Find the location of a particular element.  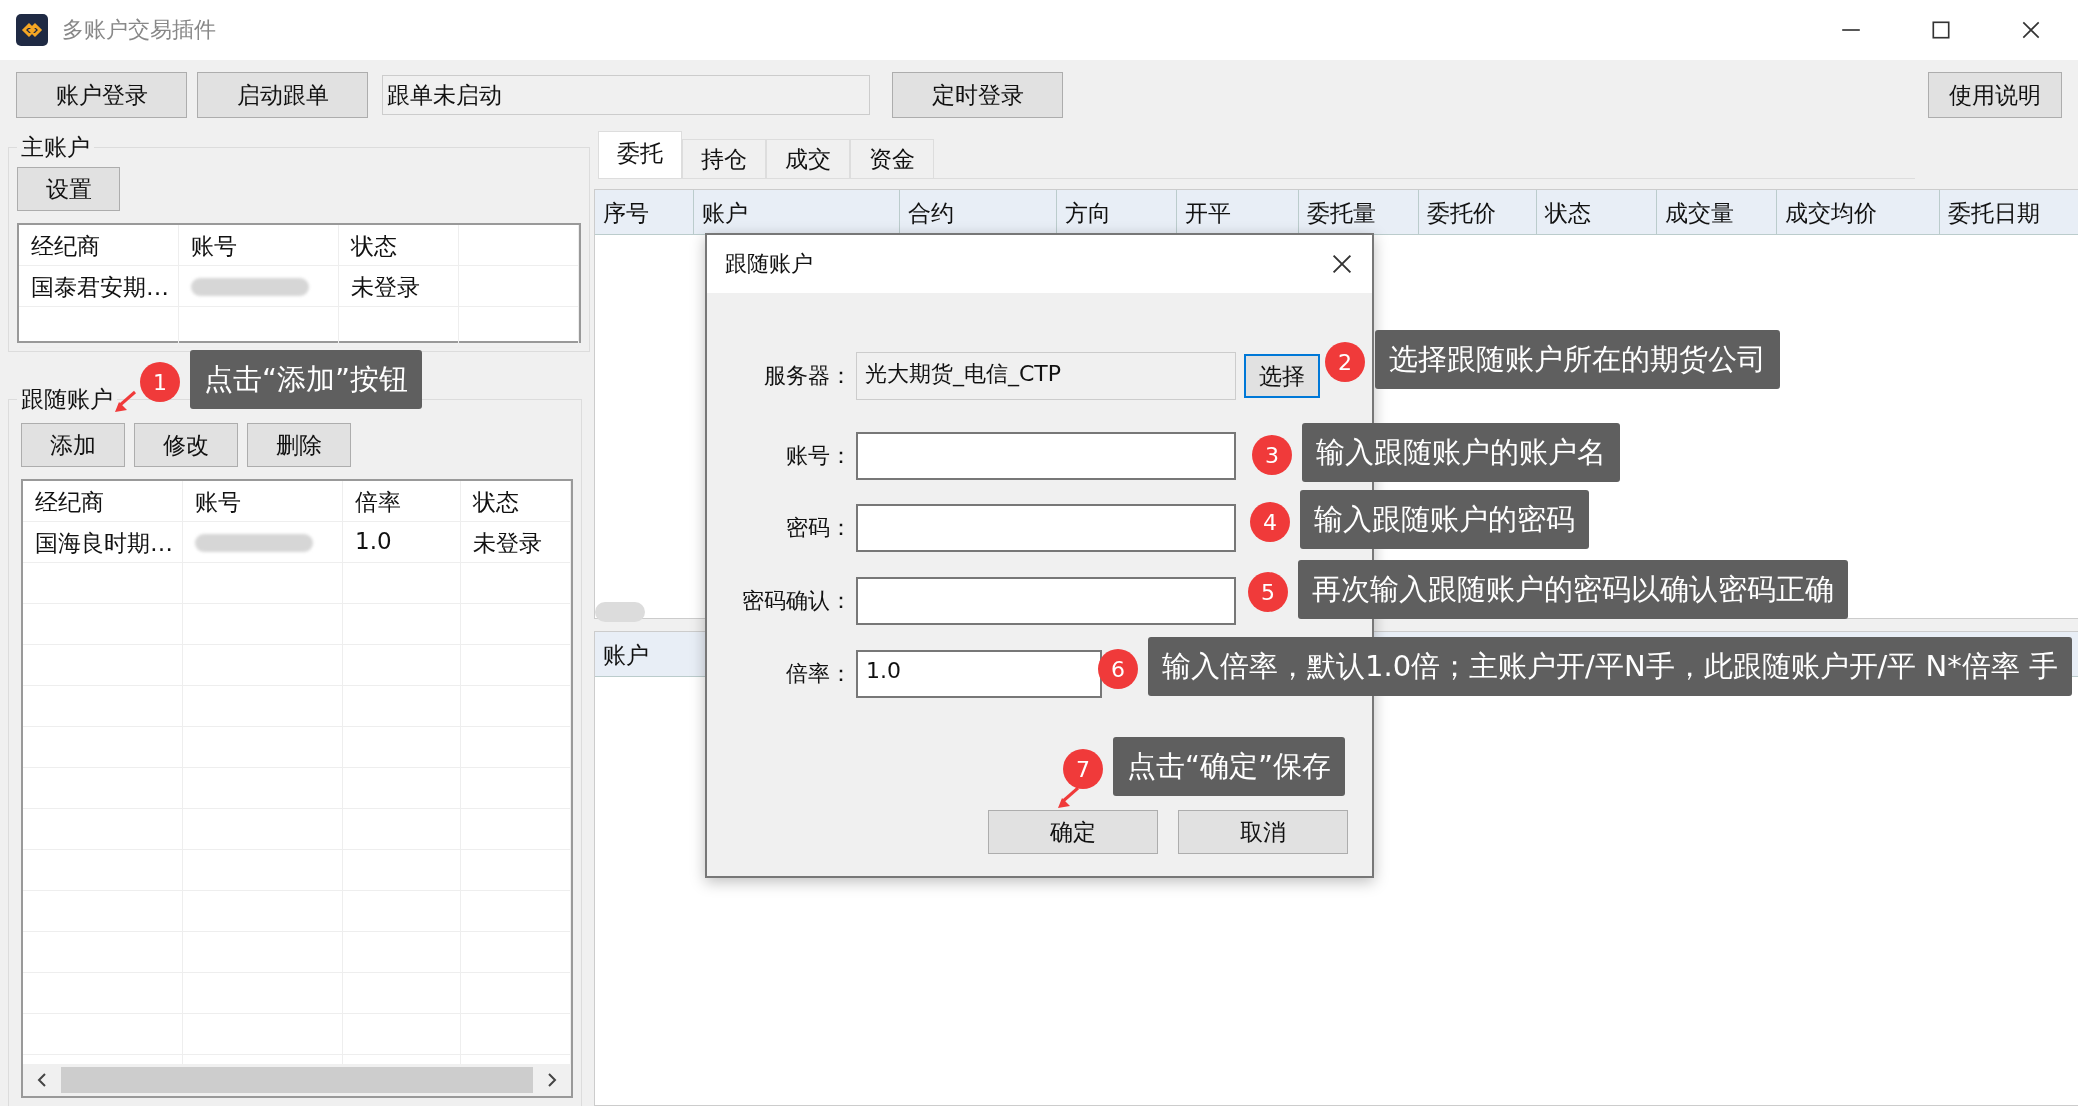

tab: 持仓 is located at coordinates (724, 158).